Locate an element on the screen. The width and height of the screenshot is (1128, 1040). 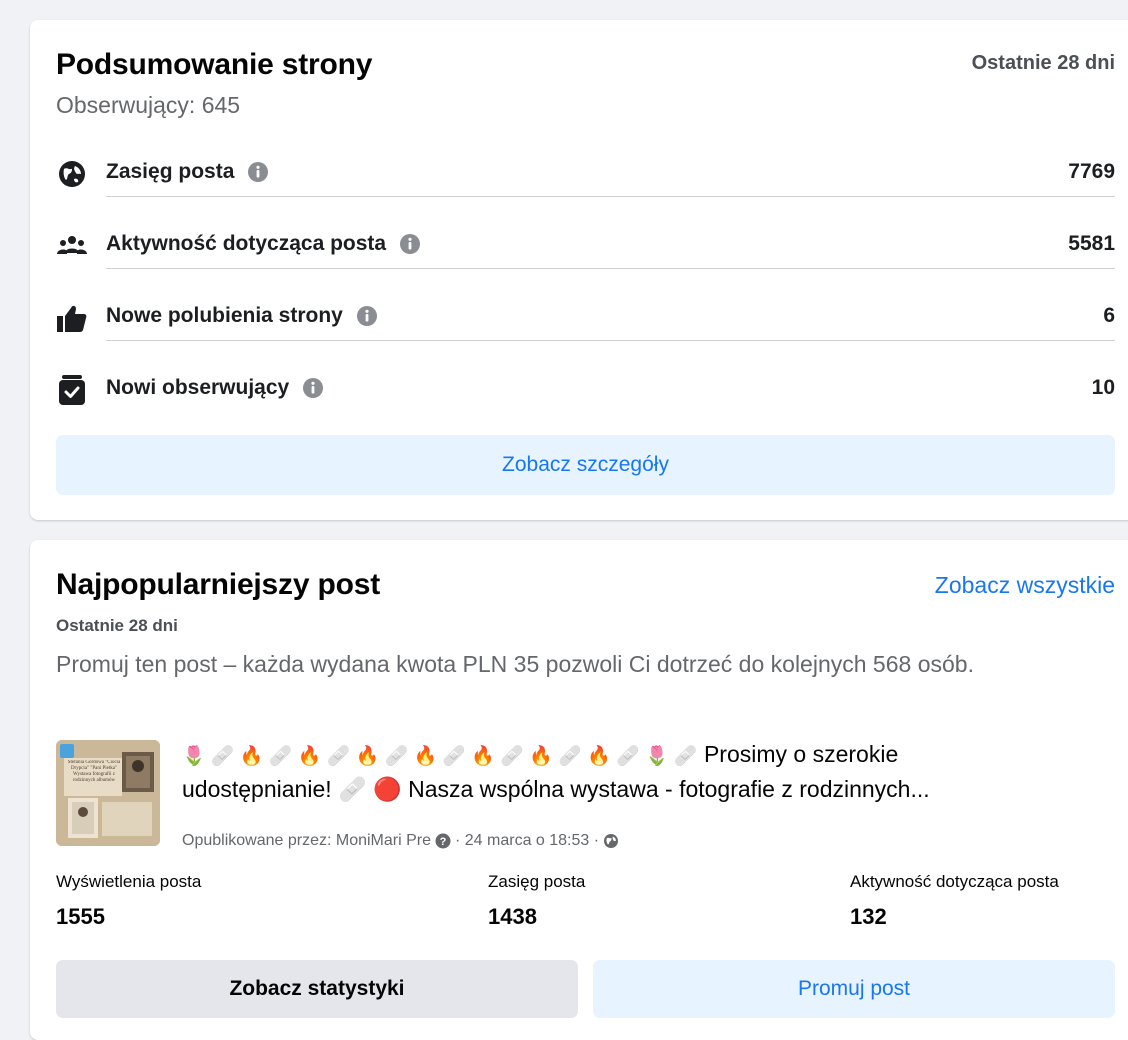
metric-value-post-engagement: 5581 is located at coordinates (1091, 243).